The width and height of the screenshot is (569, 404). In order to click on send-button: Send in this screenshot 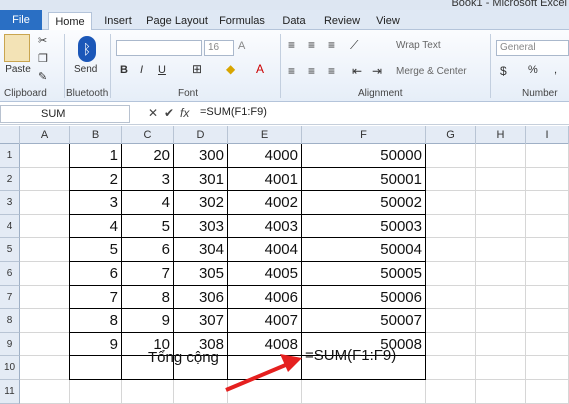, I will do `click(85, 69)`.